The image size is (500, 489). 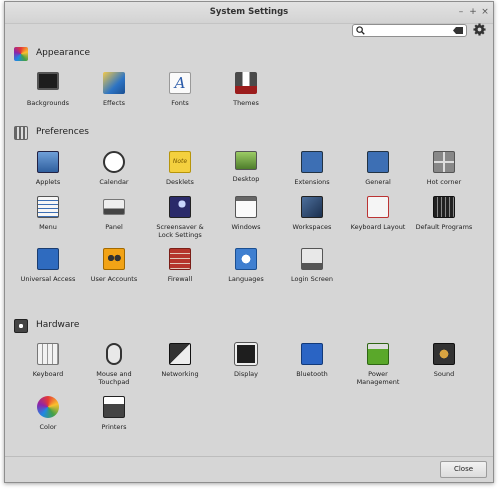 What do you see at coordinates (378, 162) in the screenshot?
I see `wrench-icon` at bounding box center [378, 162].